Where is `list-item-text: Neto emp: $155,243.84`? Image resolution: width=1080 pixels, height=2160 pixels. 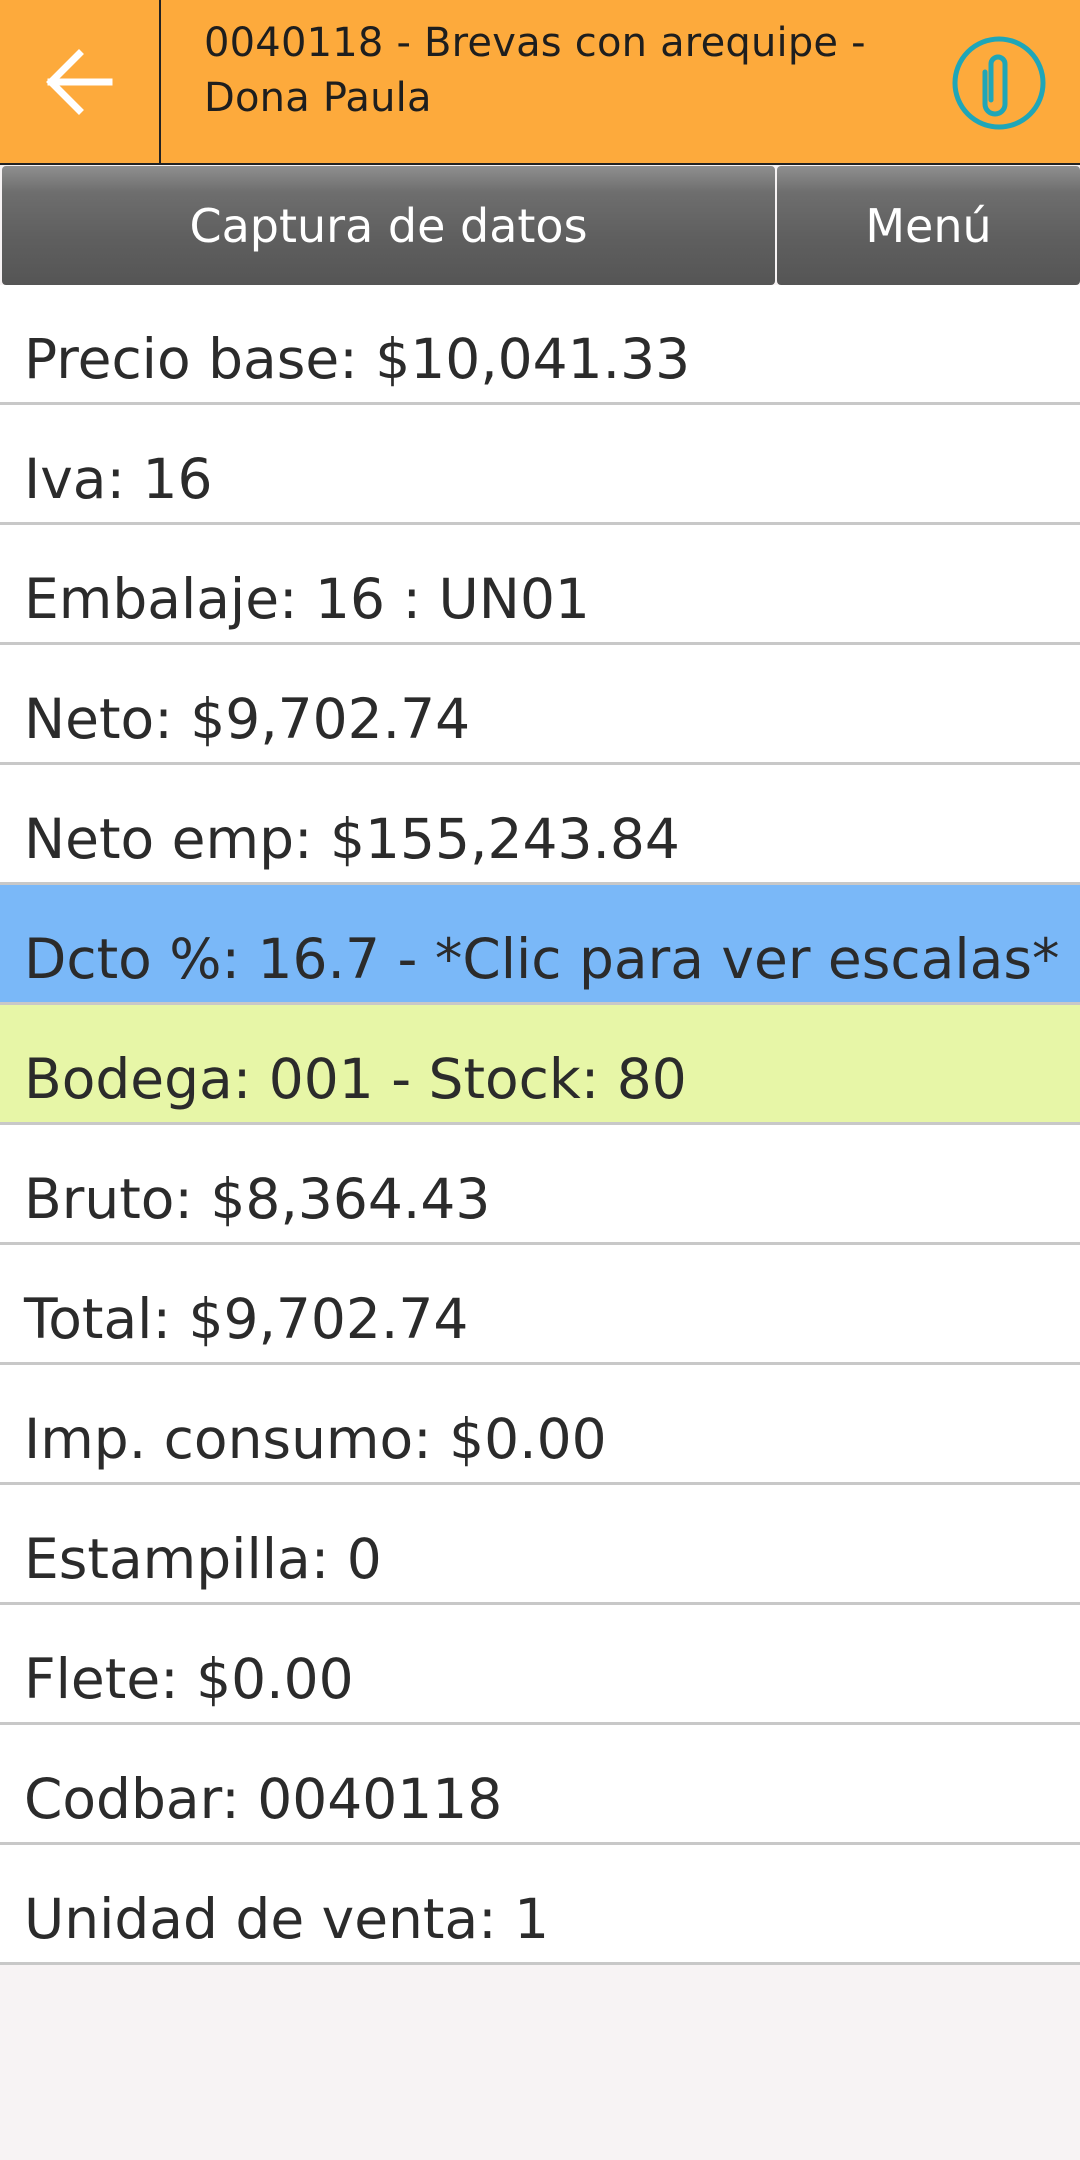
list-item-text: Neto emp: $155,243.84 is located at coordinates (352, 839).